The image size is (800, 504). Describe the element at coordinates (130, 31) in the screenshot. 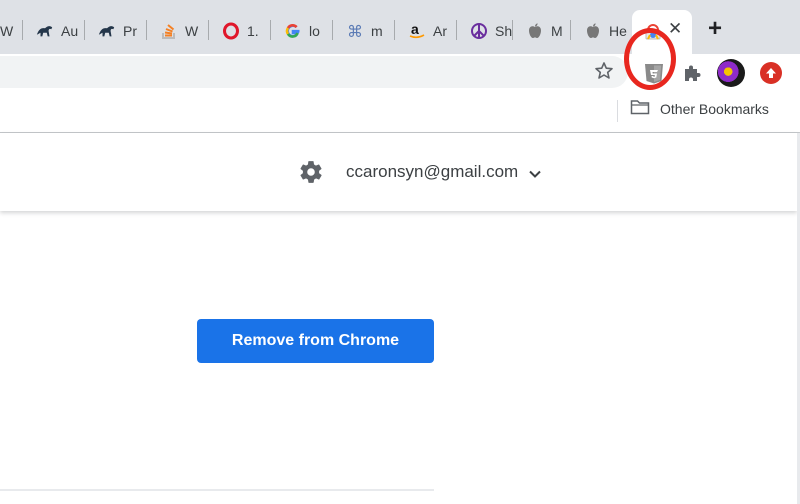

I see `tab-title: Pr` at that location.